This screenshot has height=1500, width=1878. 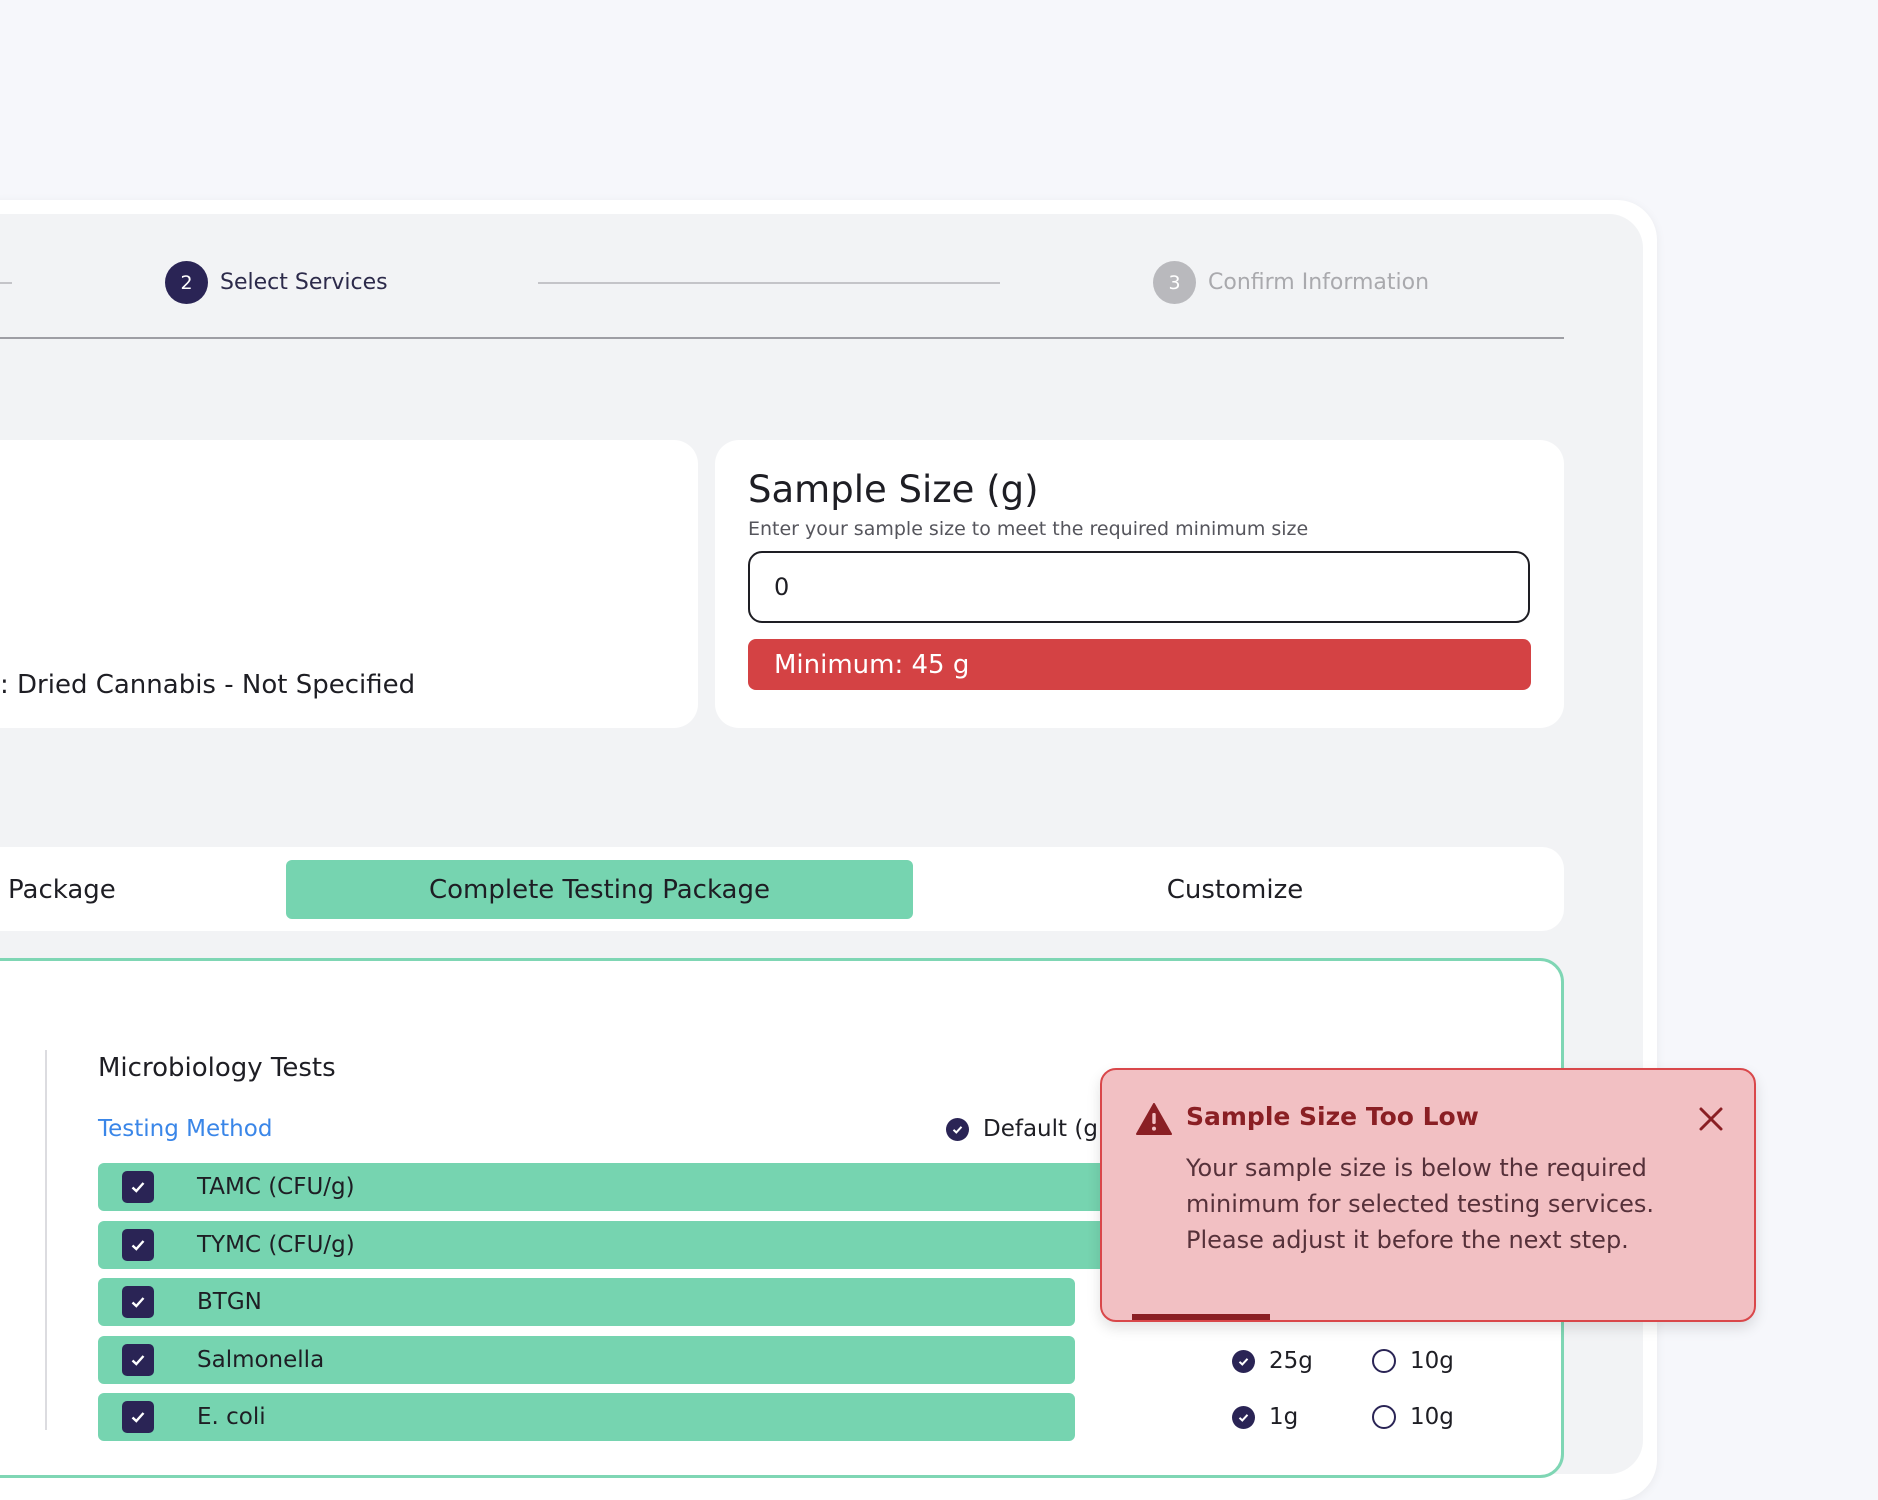 What do you see at coordinates (1291, 1361) in the screenshot?
I see `option-label: 25g` at bounding box center [1291, 1361].